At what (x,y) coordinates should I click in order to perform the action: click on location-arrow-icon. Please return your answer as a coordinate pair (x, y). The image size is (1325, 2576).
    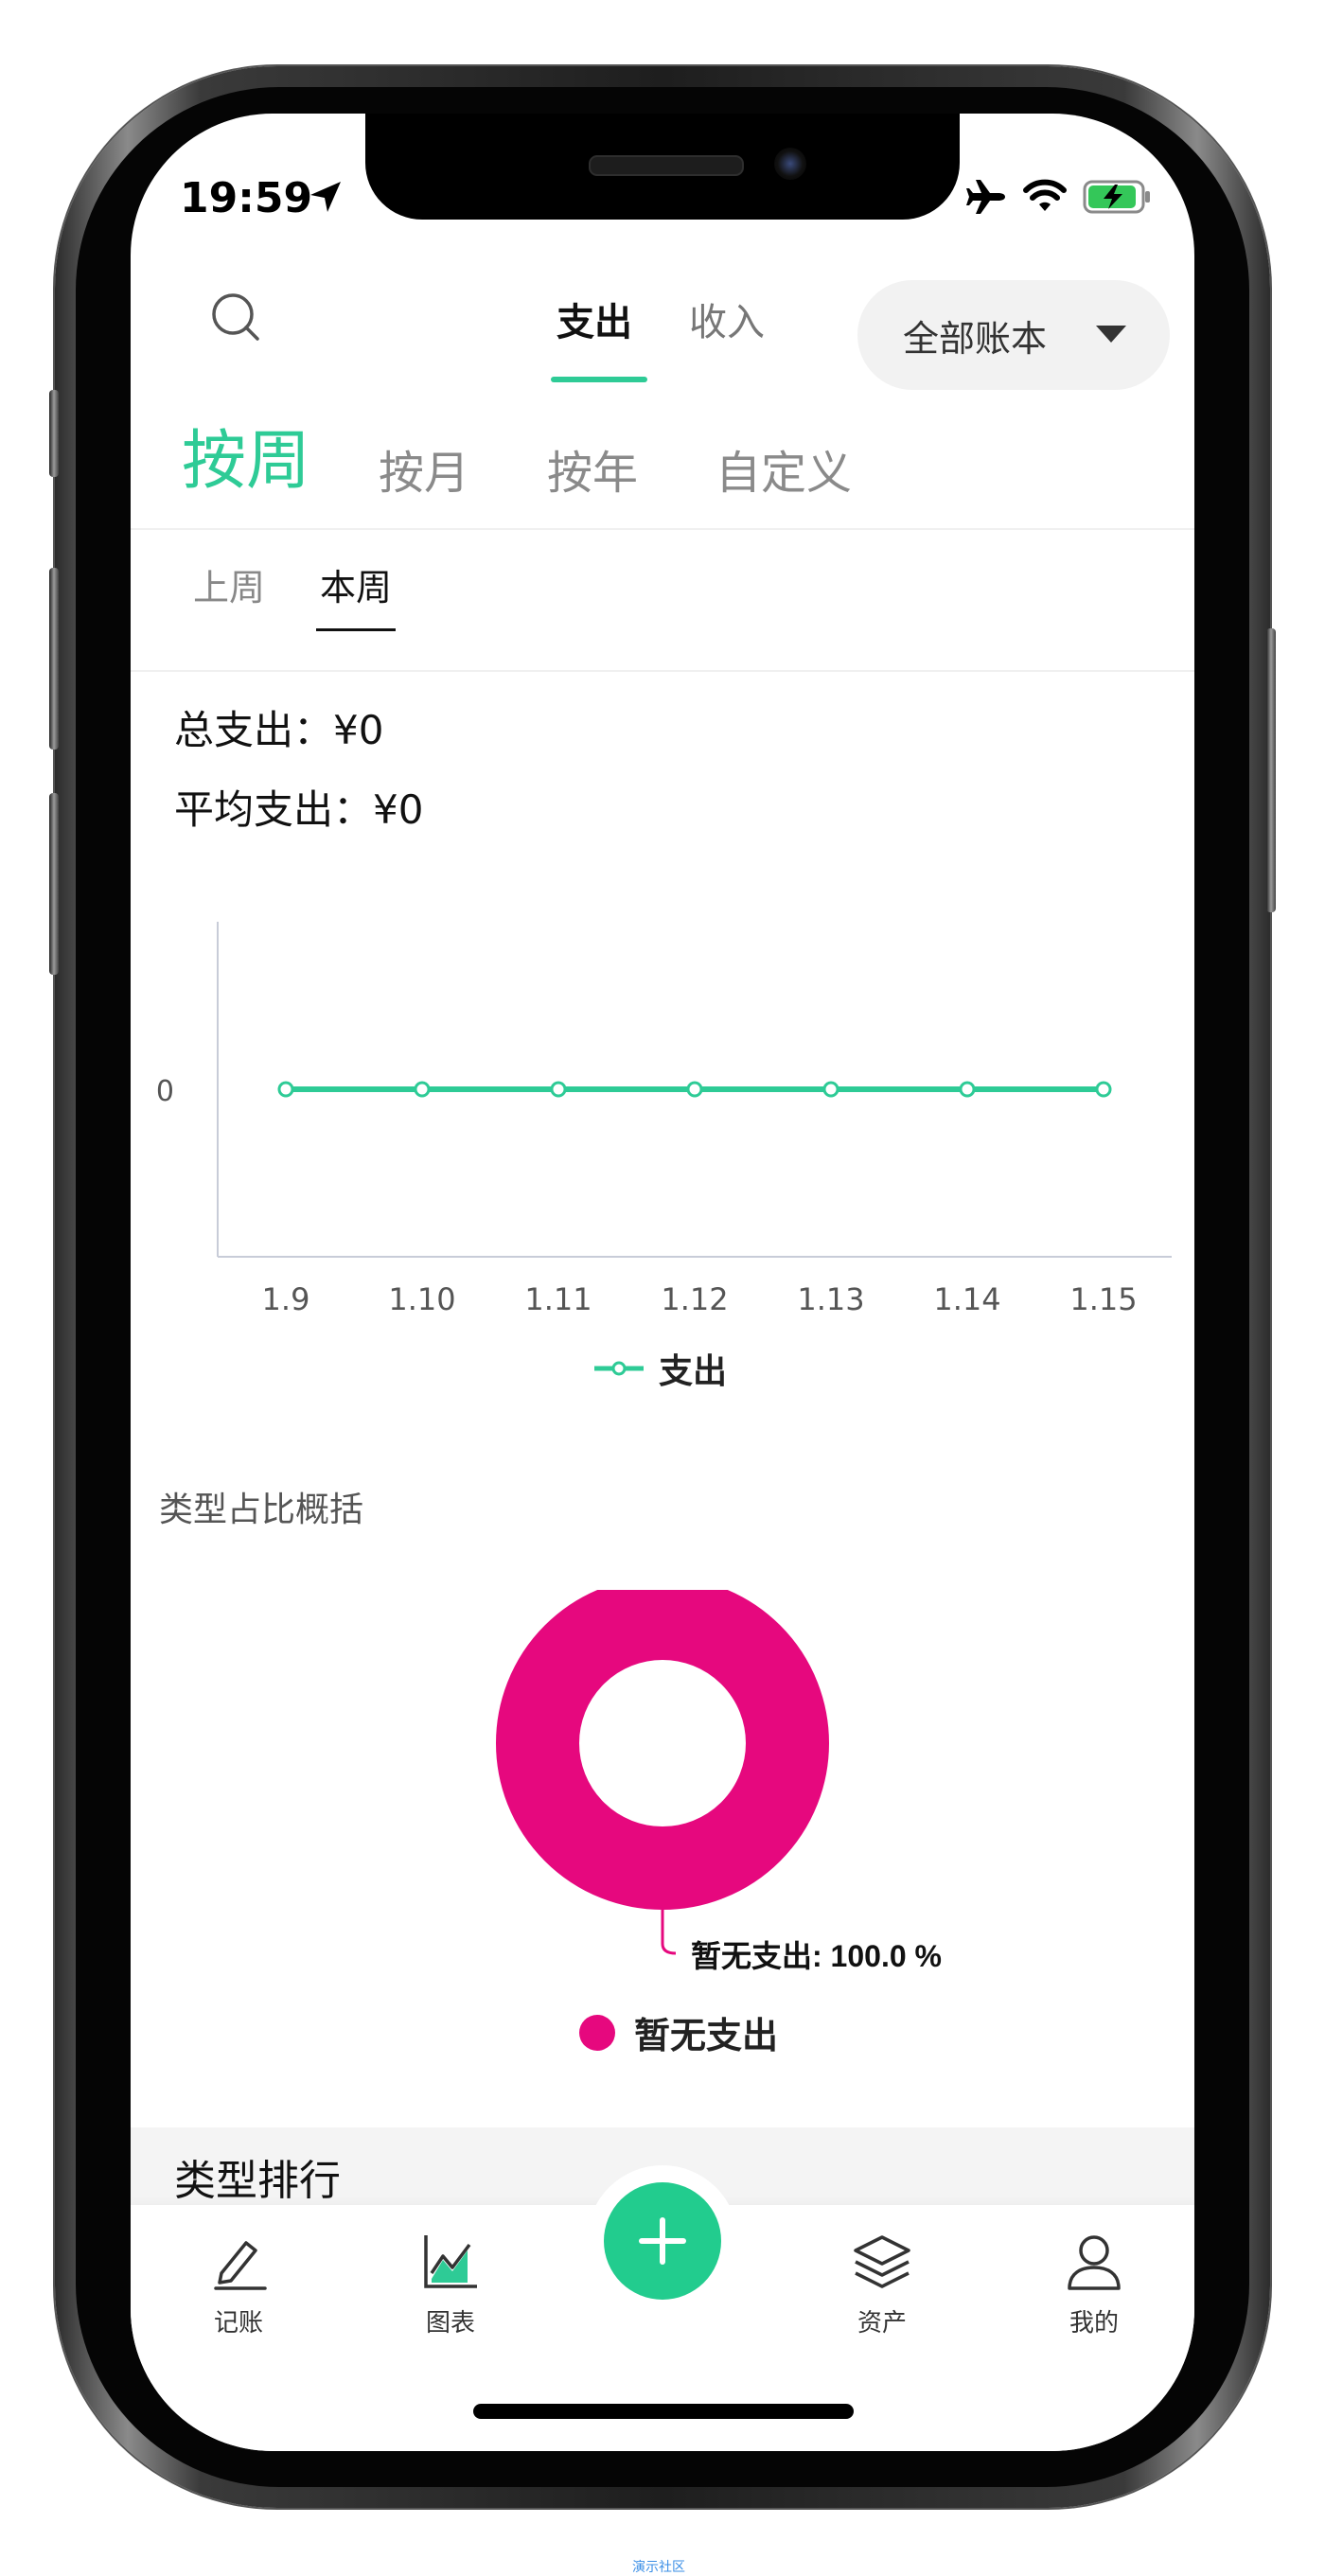
    Looking at the image, I should click on (325, 197).